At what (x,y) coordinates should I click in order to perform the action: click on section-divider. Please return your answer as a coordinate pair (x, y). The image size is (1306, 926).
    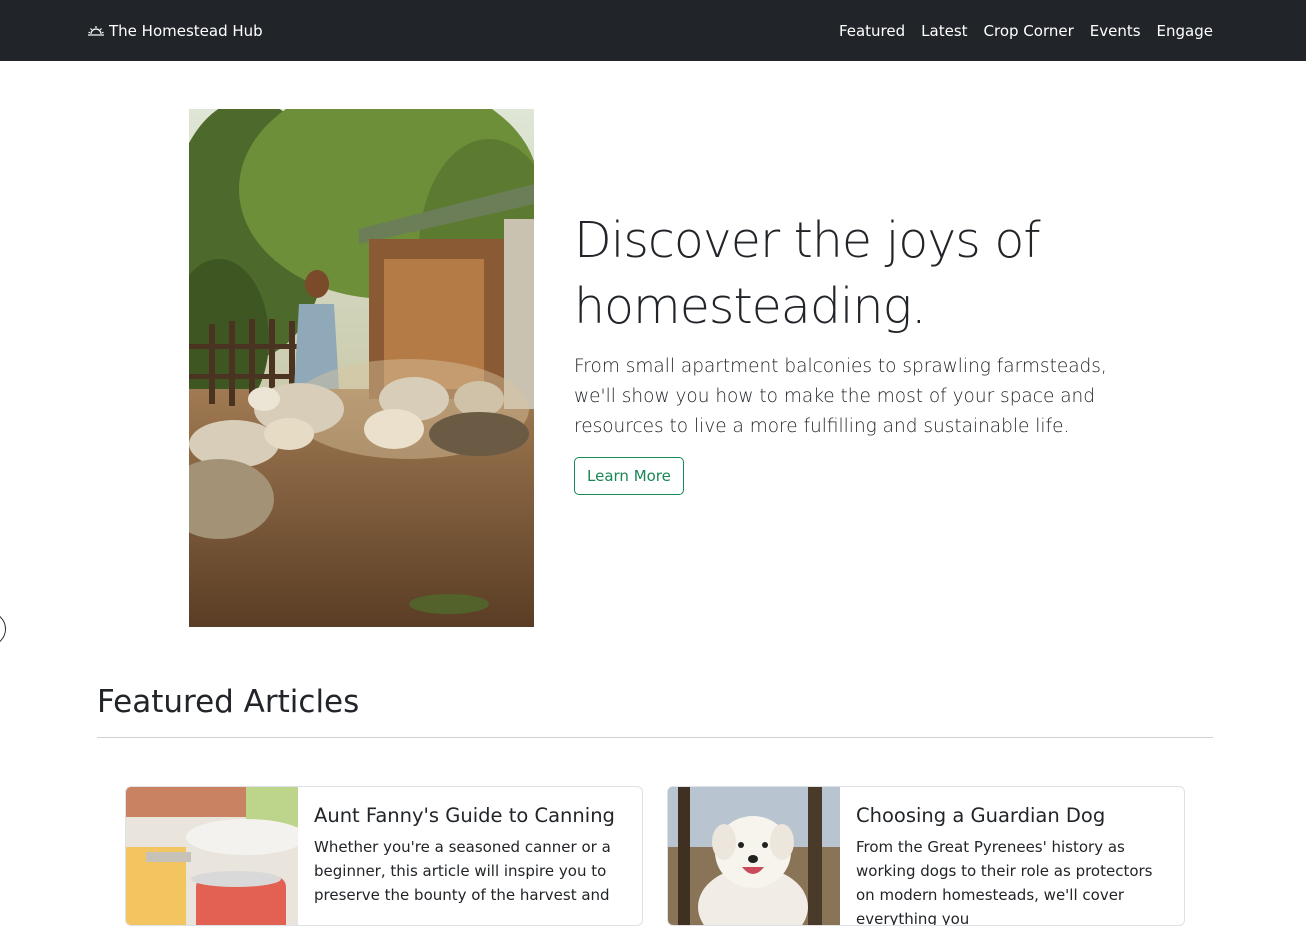
    Looking at the image, I should click on (655, 737).